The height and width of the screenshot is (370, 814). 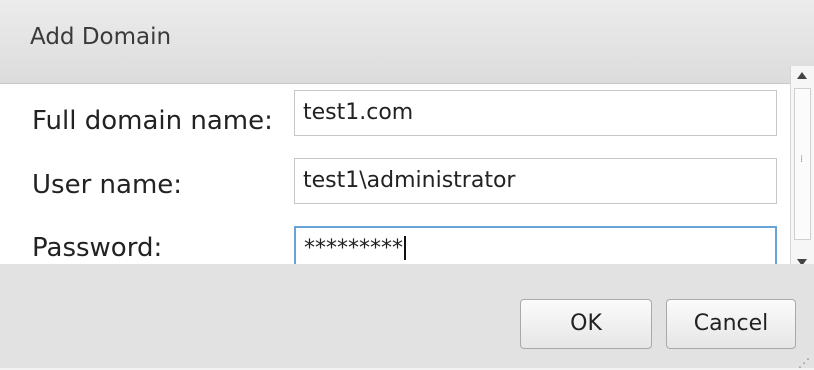 I want to click on full-domain-name-label: Full domain name:, so click(x=152, y=121).